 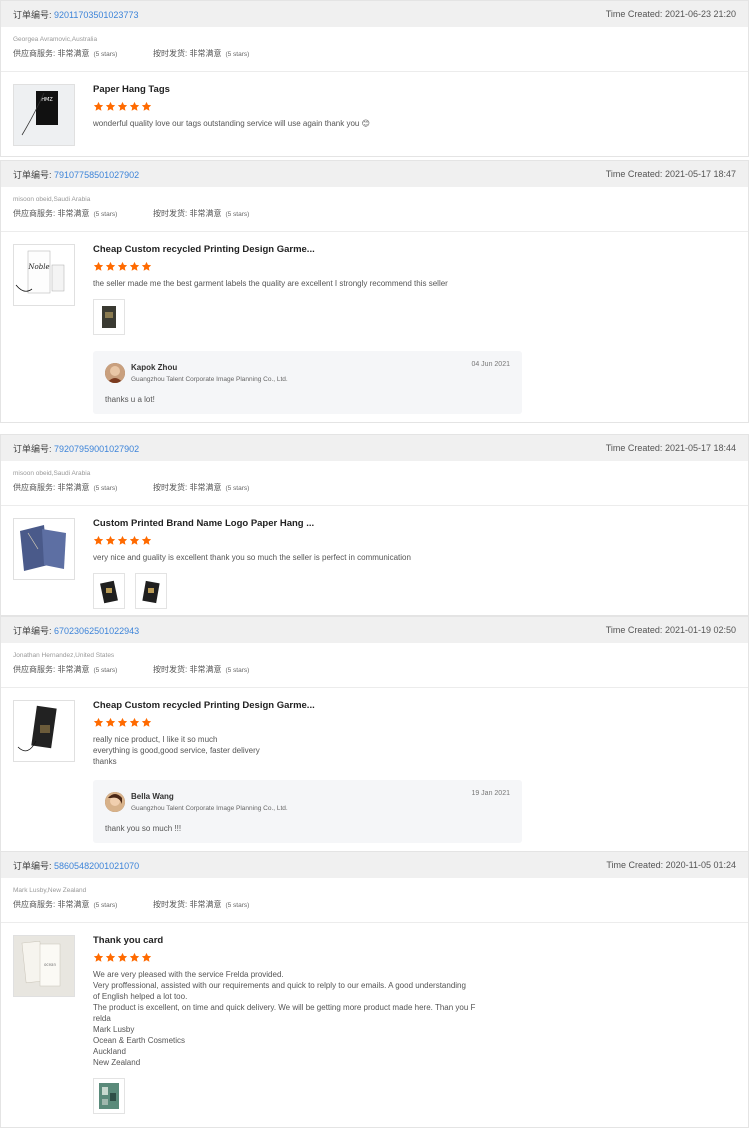 What do you see at coordinates (96, 175) in the screenshot?
I see `order-number-link: 79107758501027902` at bounding box center [96, 175].